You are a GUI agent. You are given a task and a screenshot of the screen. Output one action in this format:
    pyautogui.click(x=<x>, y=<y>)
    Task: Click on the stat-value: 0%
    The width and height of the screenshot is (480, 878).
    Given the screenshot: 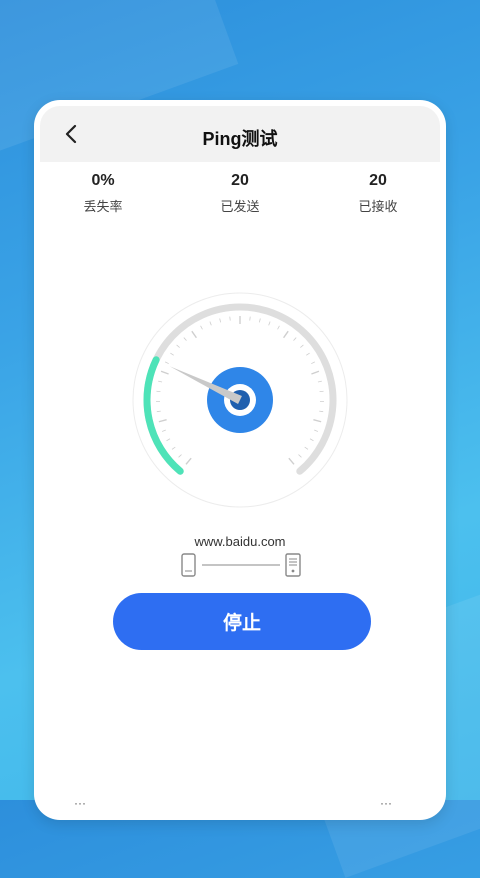 What is the action you would take?
    pyautogui.click(x=103, y=181)
    